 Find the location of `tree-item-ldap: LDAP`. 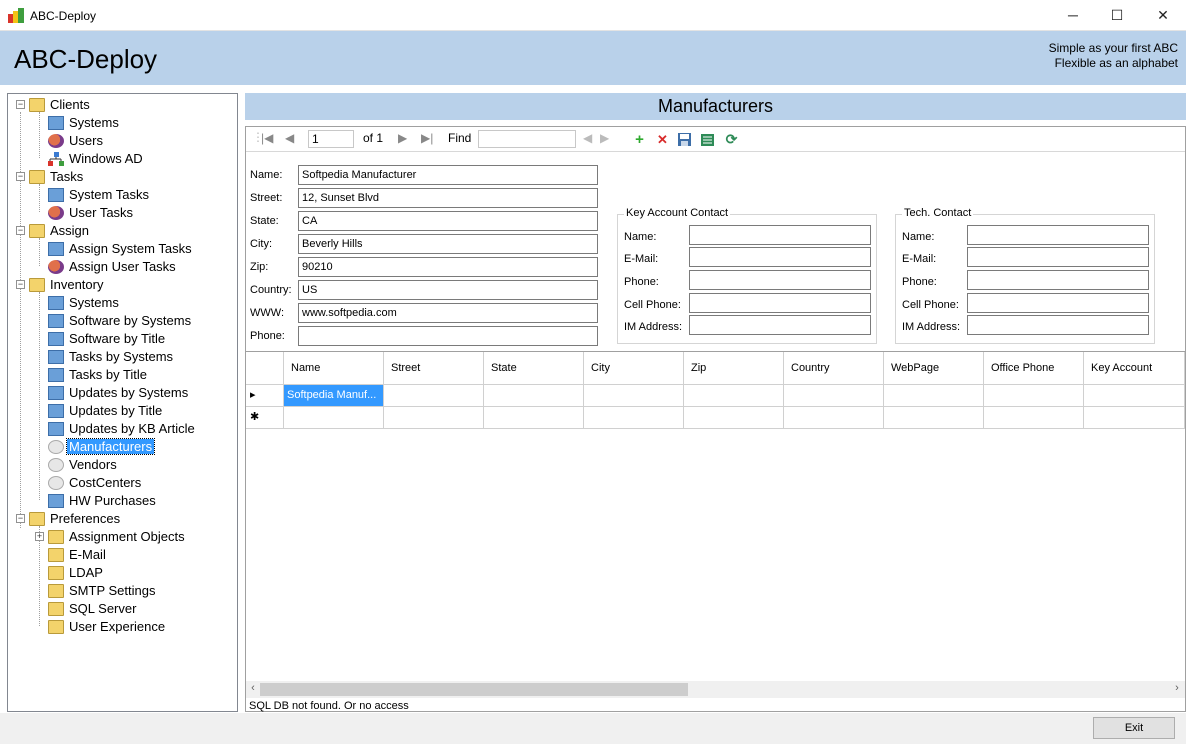

tree-item-ldap: LDAP is located at coordinates (76, 572).